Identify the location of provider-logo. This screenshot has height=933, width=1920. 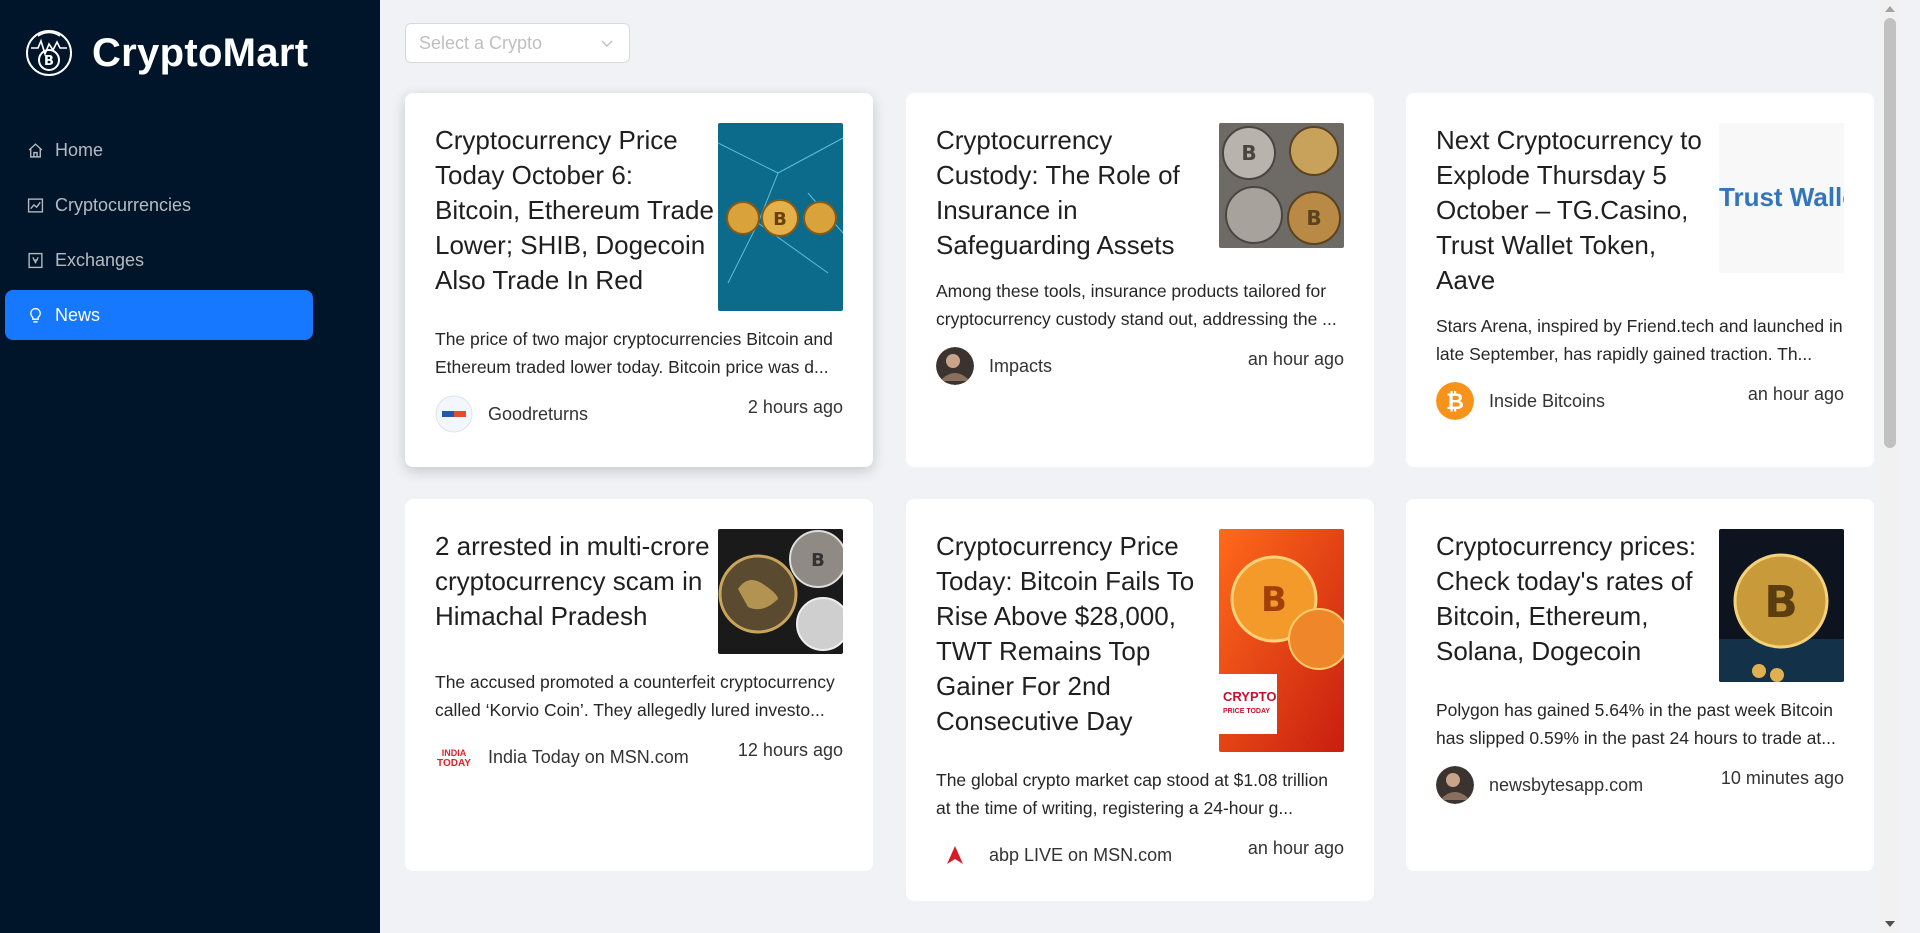
(955, 855).